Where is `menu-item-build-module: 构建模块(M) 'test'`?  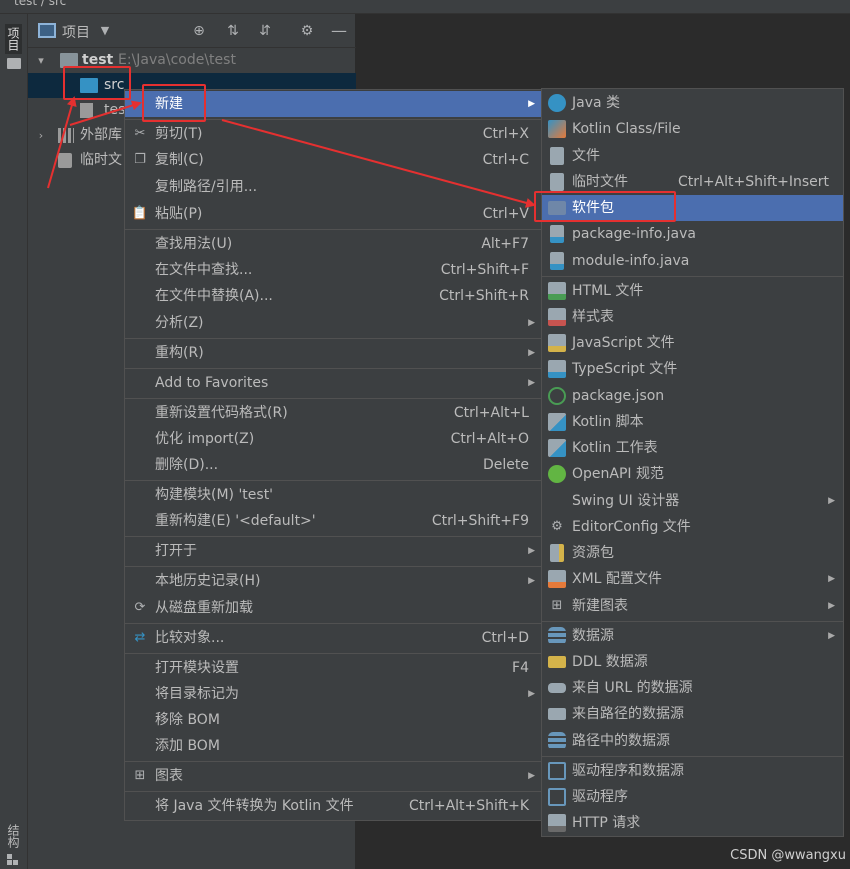 menu-item-build-module: 构建模块(M) 'test' is located at coordinates (333, 495).